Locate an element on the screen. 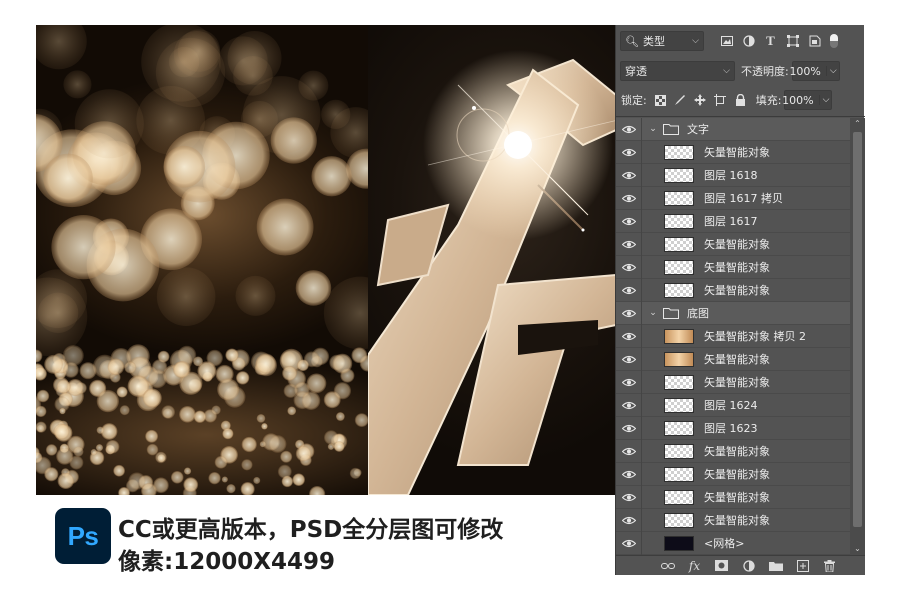 The width and height of the screenshot is (900, 600). layer-group-row: ⌄ 底图 is located at coordinates (733, 313).